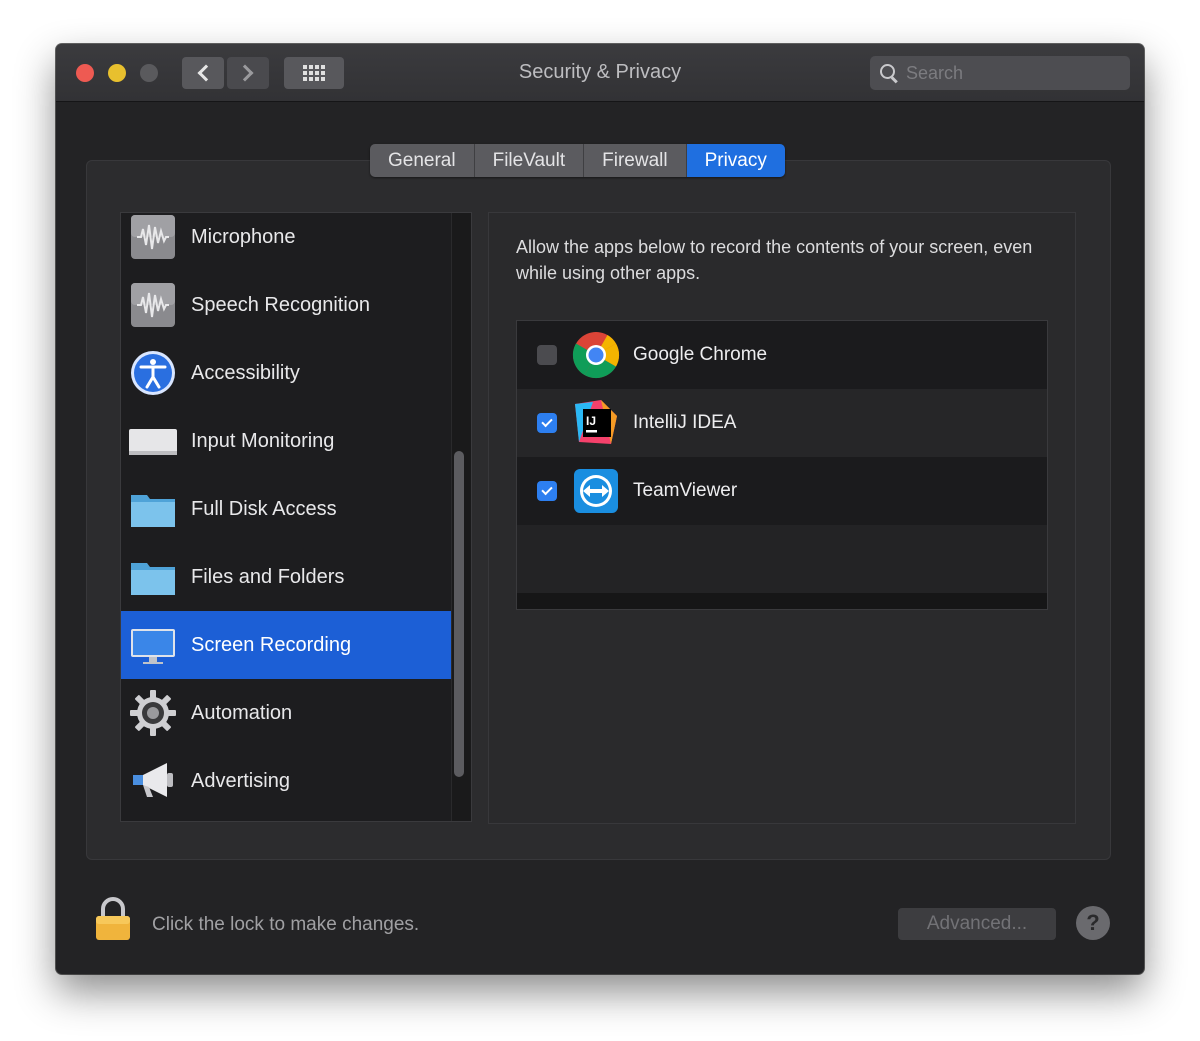 The width and height of the screenshot is (1200, 1041). Describe the element at coordinates (547, 355) in the screenshot. I see `checkbox-google-chrome` at that location.